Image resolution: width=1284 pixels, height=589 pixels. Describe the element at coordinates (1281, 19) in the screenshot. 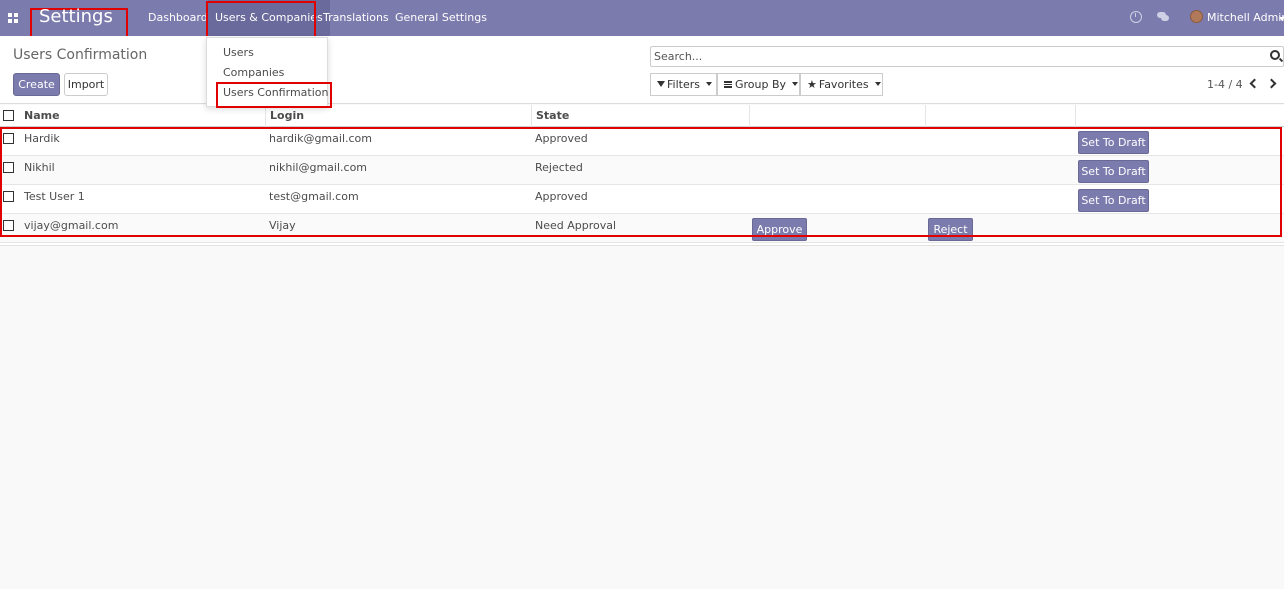

I see `user-menu-caret-icon` at that location.